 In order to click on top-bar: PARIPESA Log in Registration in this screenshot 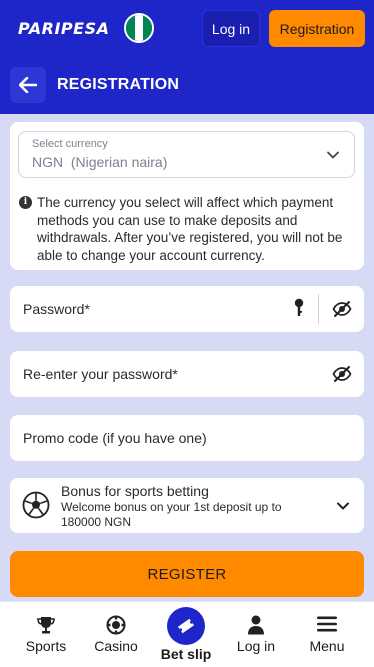, I will do `click(187, 29)`.